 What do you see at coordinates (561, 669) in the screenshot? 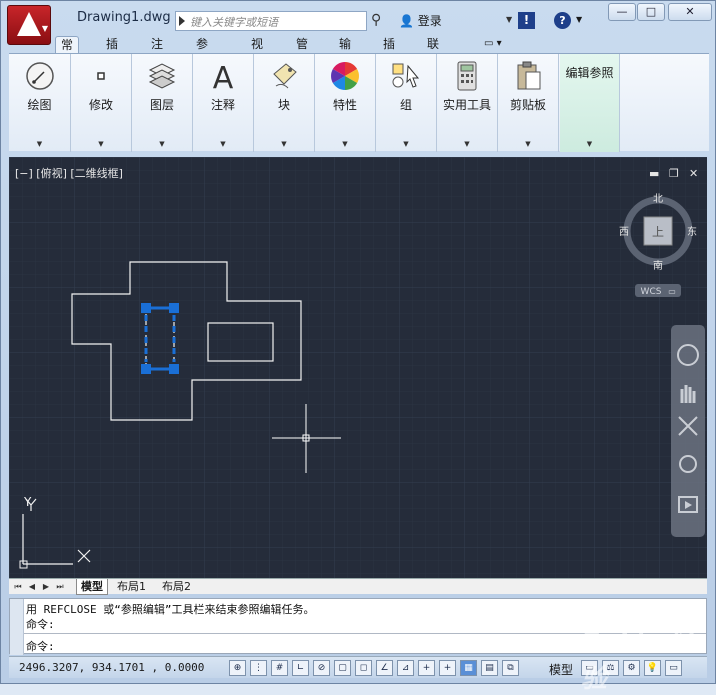
I see `model-space-label: 模型` at bounding box center [561, 669].